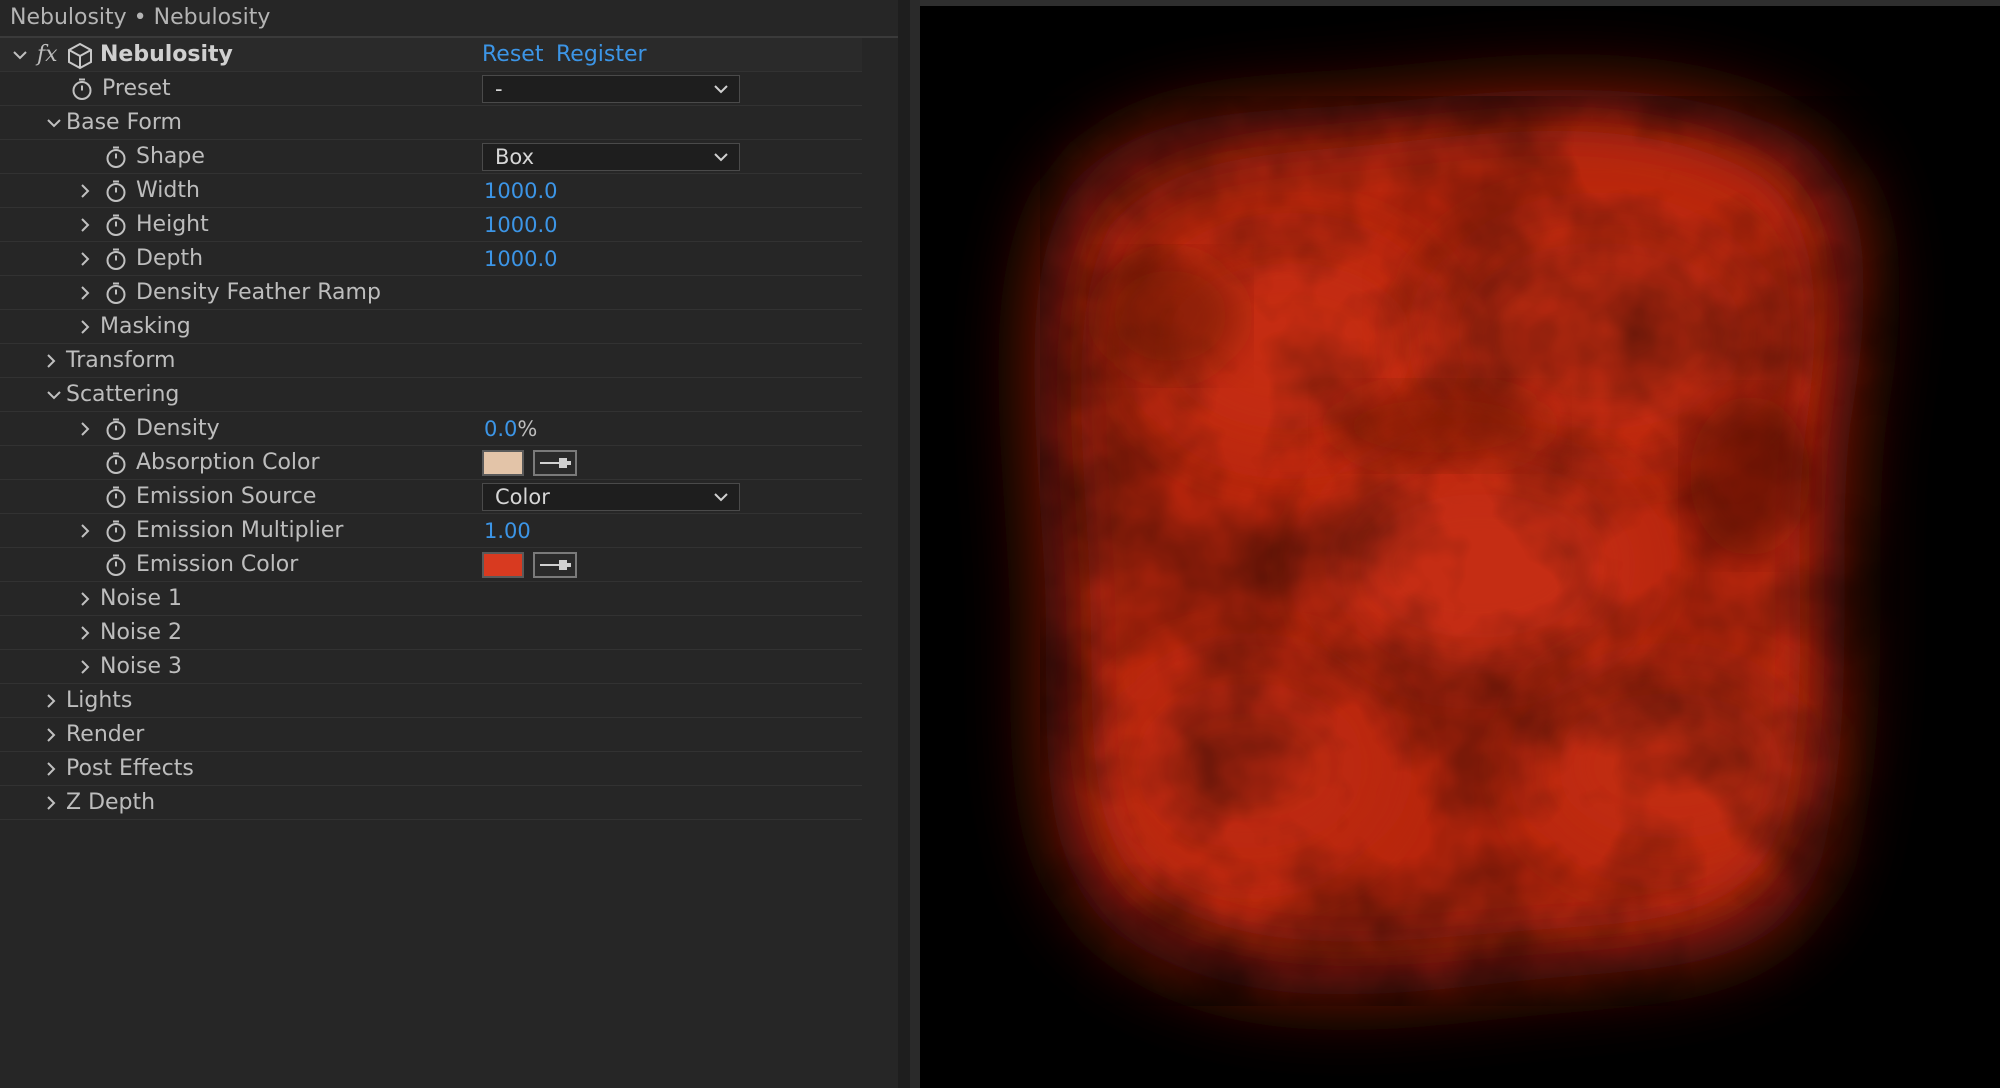 The image size is (2000, 1088). What do you see at coordinates (512, 55) in the screenshot?
I see `reset-button: Reset` at bounding box center [512, 55].